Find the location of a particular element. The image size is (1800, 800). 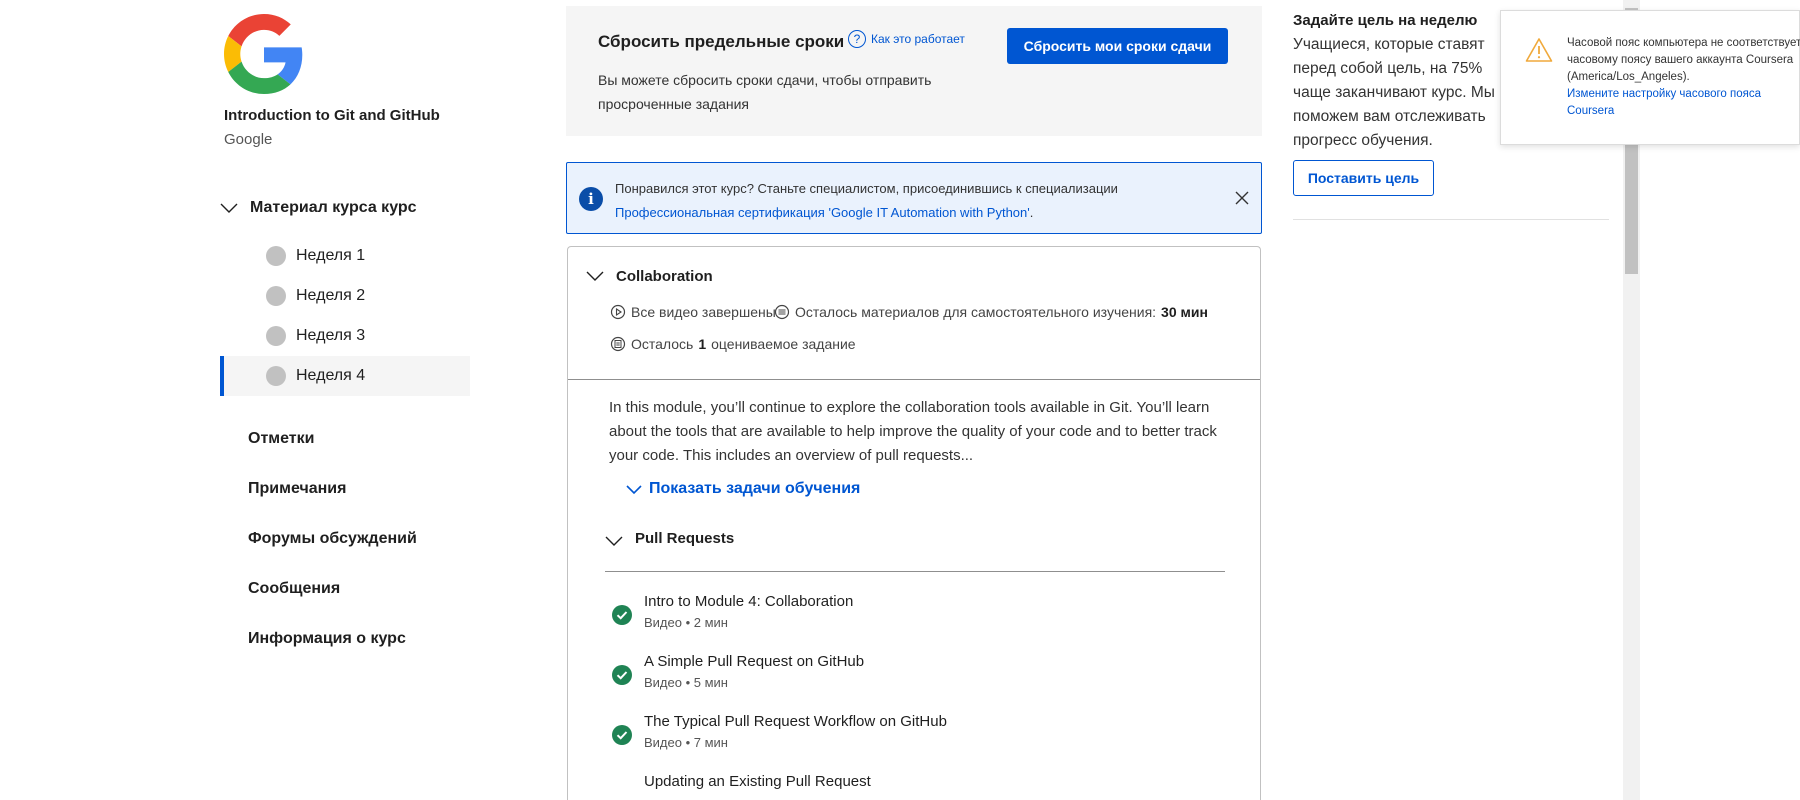

course-material-label: Материал курса курс is located at coordinates (333, 207).